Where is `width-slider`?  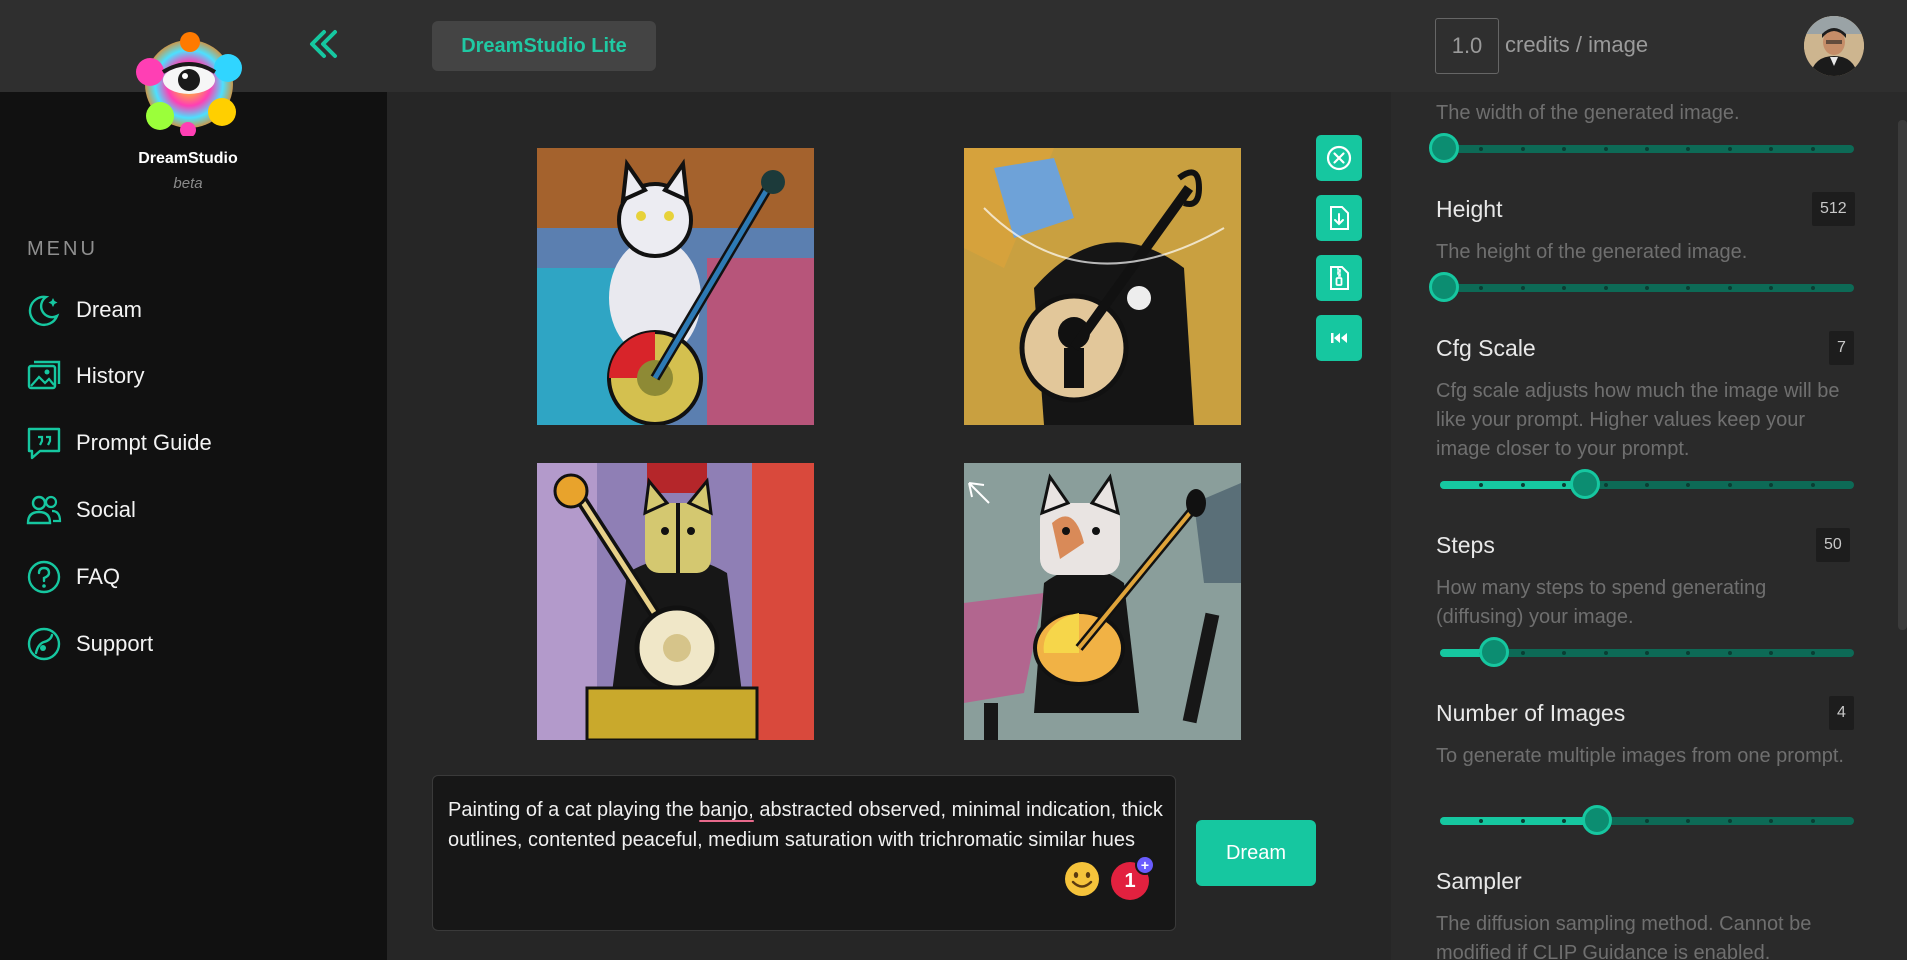
width-slider is located at coordinates (1641, 148).